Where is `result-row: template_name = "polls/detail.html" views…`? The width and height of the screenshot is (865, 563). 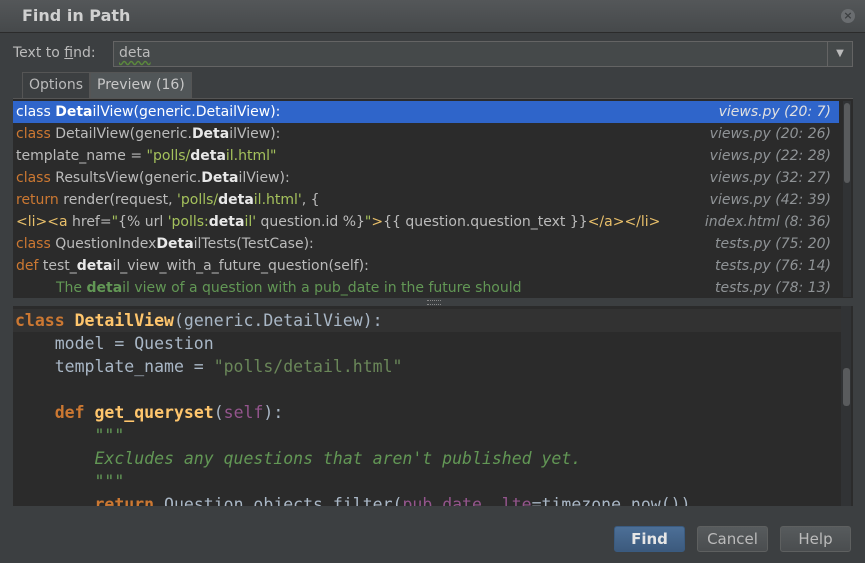 result-row: template_name = "polls/detail.html" views… is located at coordinates (426, 156).